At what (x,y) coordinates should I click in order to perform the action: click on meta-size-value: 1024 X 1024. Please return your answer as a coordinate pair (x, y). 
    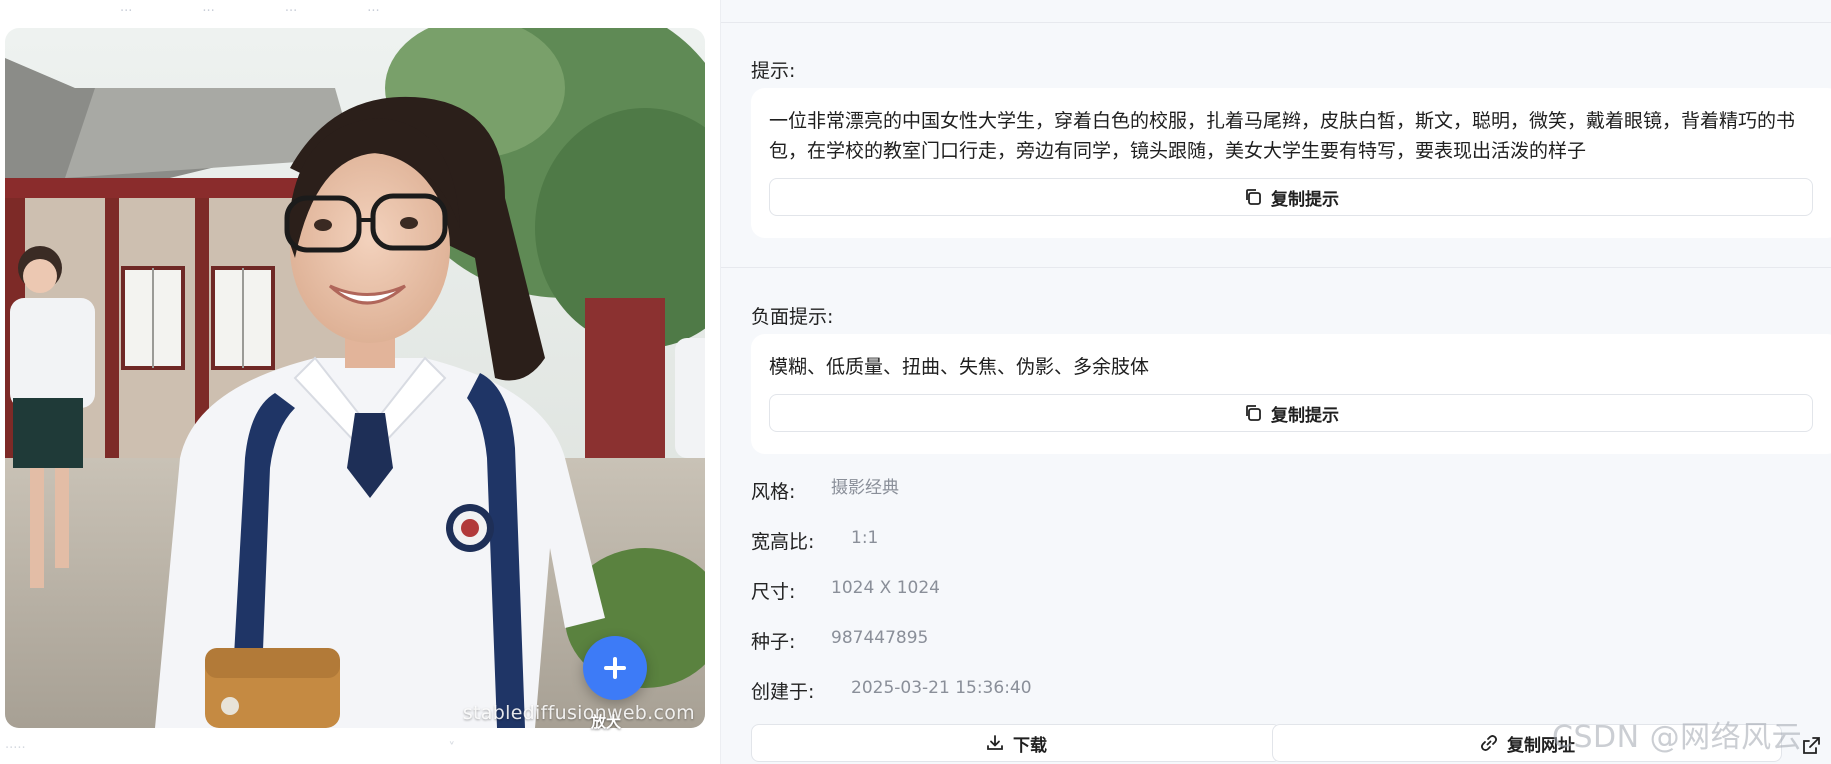
    Looking at the image, I should click on (885, 588).